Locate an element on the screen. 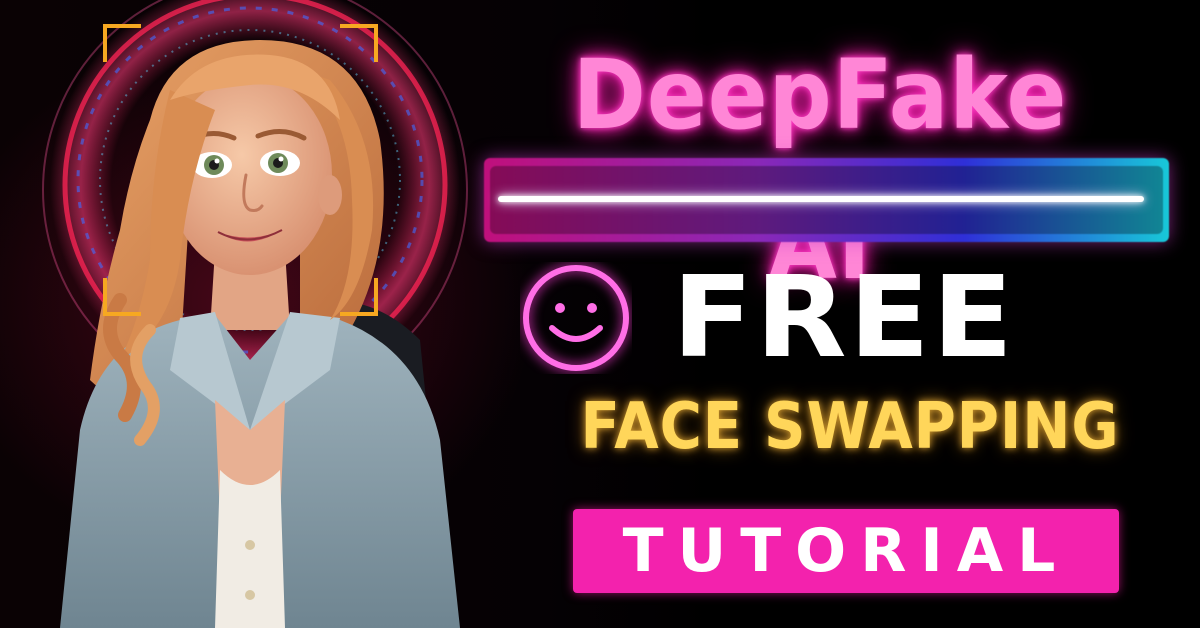  subtitle-face-swapping: FACE SWAPPING is located at coordinates (850, 427).